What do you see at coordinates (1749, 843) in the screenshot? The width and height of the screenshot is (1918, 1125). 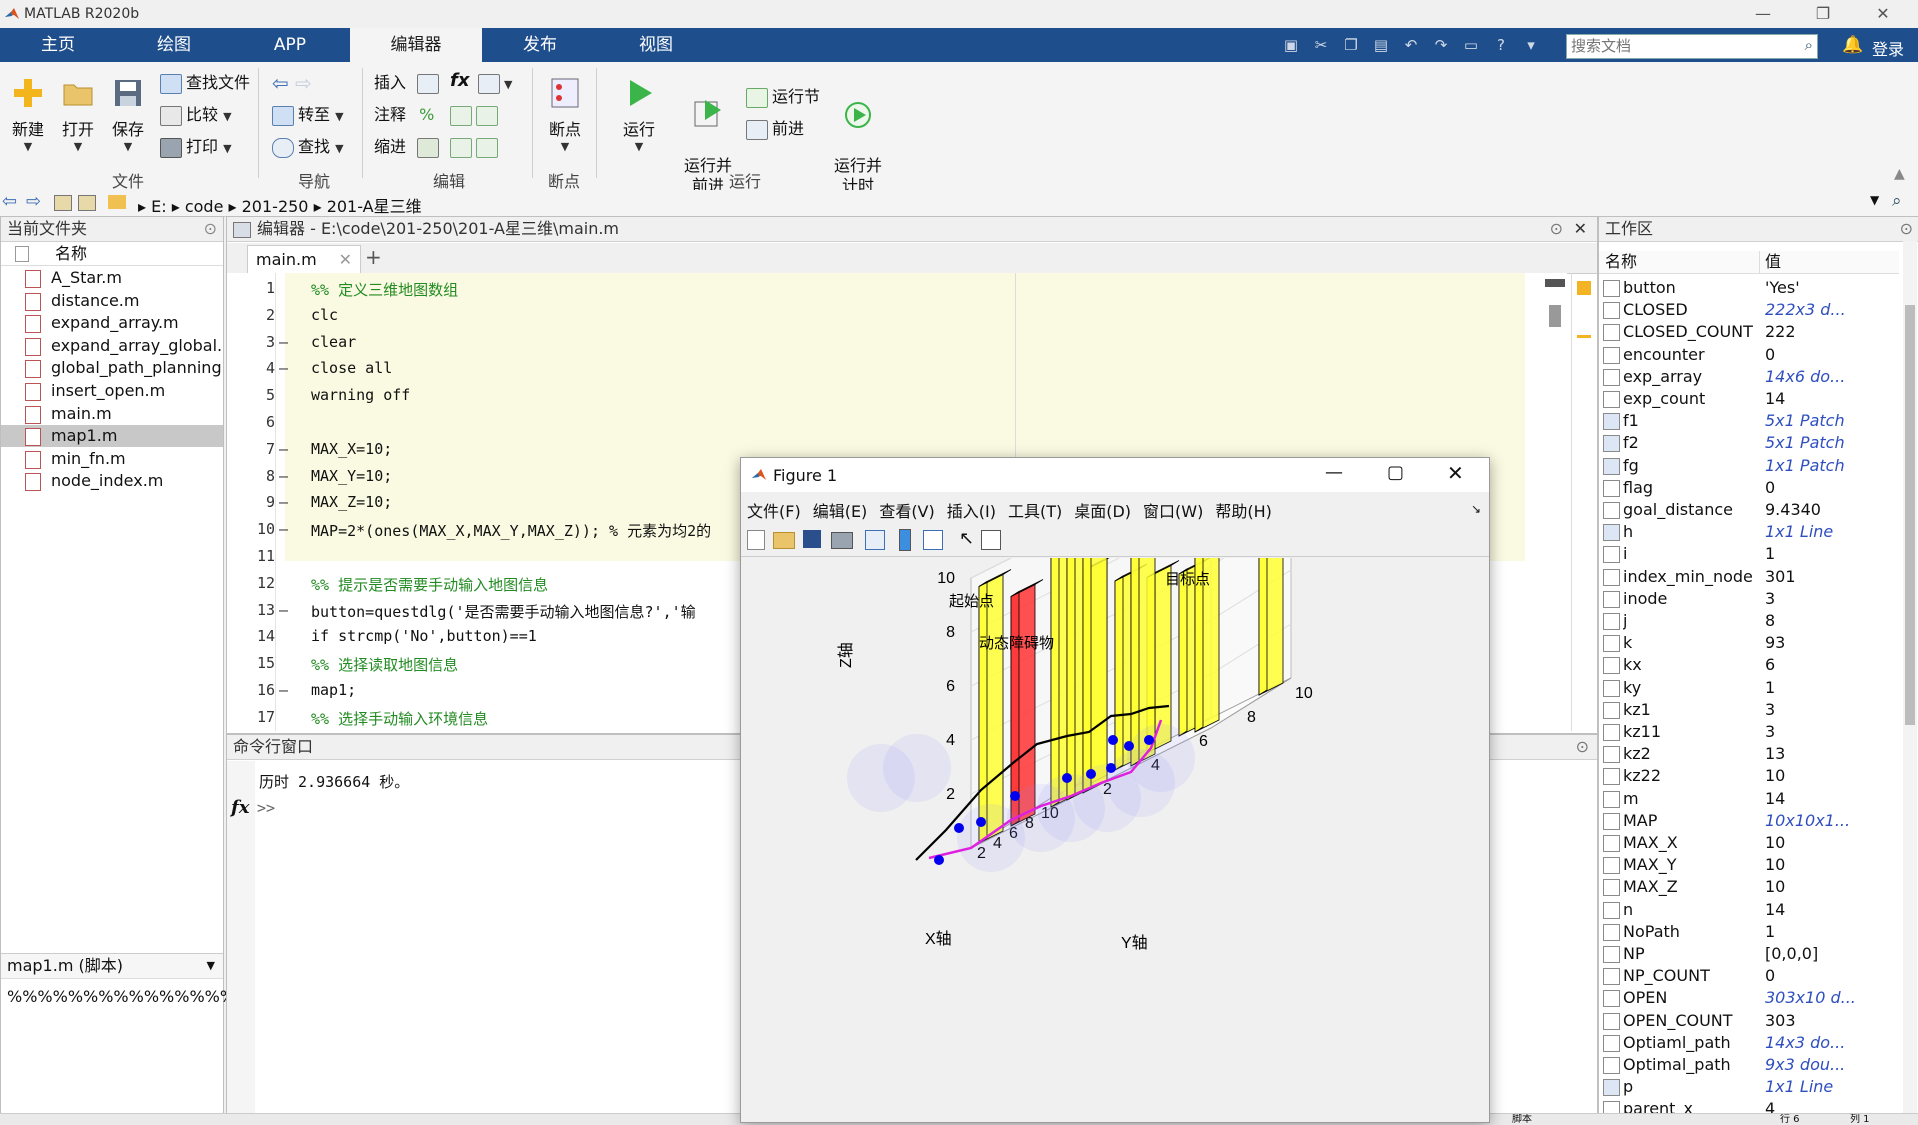 I see `workspace-variable-row: MAX_X 10` at bounding box center [1749, 843].